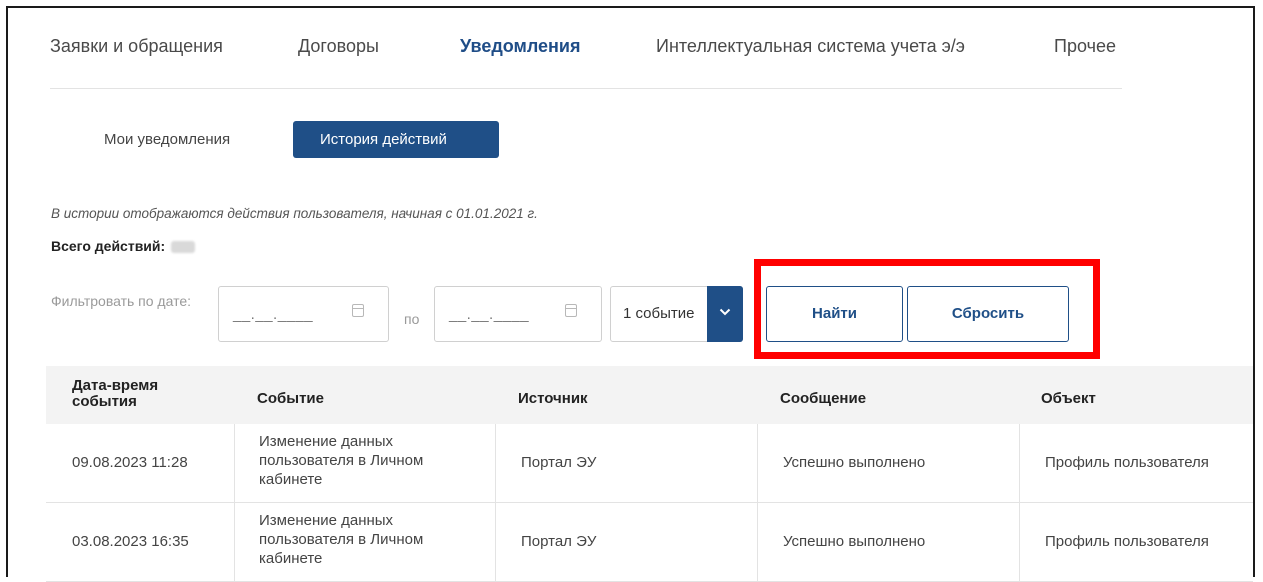 This screenshot has width=1263, height=582. I want to click on dropdown-toggle, so click(725, 314).